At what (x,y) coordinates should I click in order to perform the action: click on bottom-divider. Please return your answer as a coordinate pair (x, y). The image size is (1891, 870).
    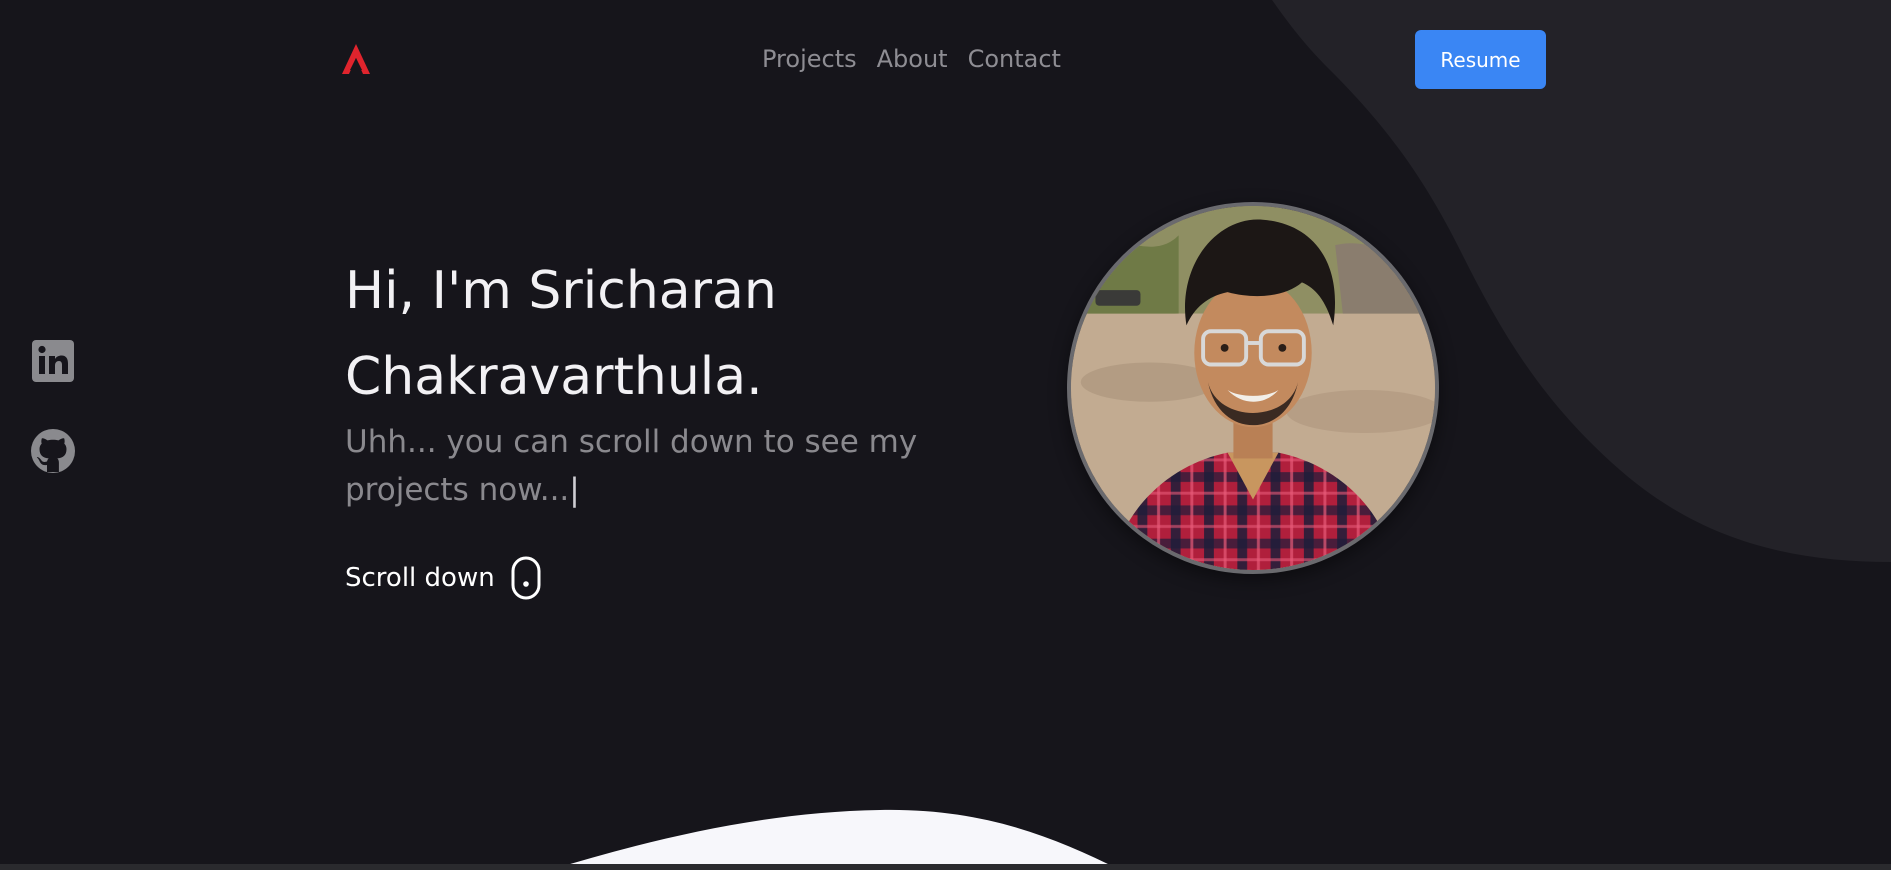
    Looking at the image, I should click on (945, 867).